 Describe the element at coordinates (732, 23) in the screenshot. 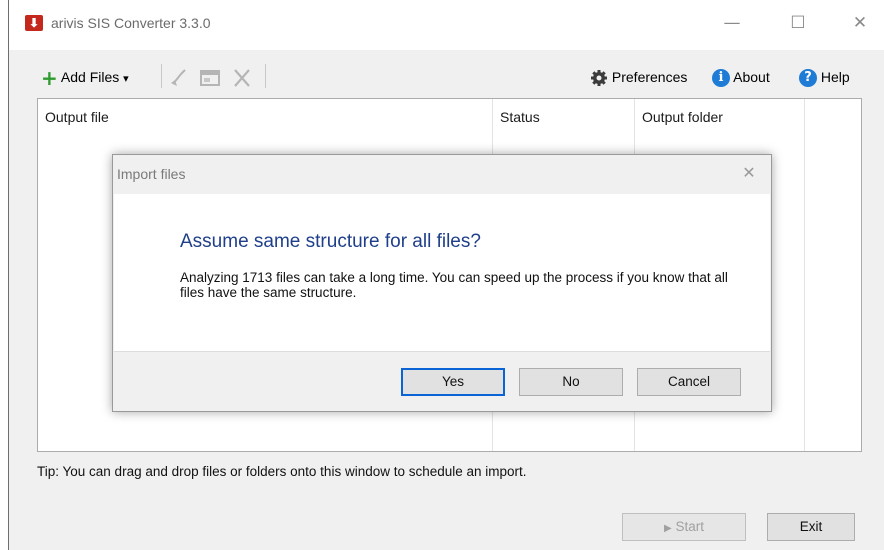

I see `minimize-button: —` at that location.